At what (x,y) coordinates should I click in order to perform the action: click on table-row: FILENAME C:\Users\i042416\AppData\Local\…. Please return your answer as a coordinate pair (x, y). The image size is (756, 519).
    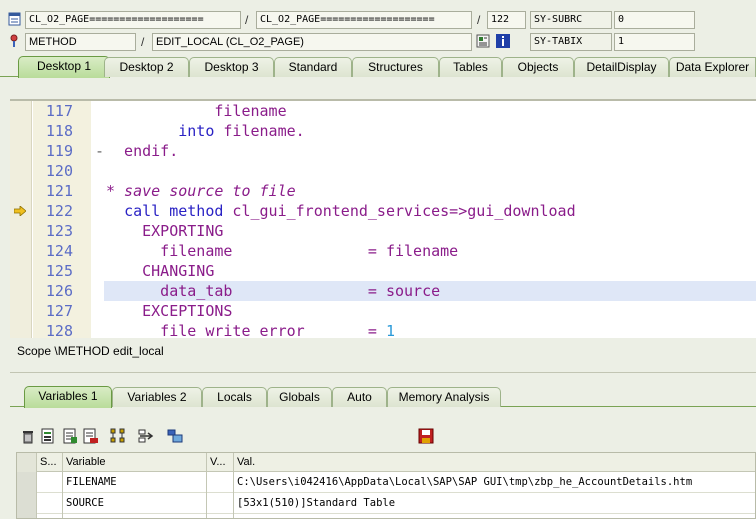
    Looking at the image, I should click on (386, 482).